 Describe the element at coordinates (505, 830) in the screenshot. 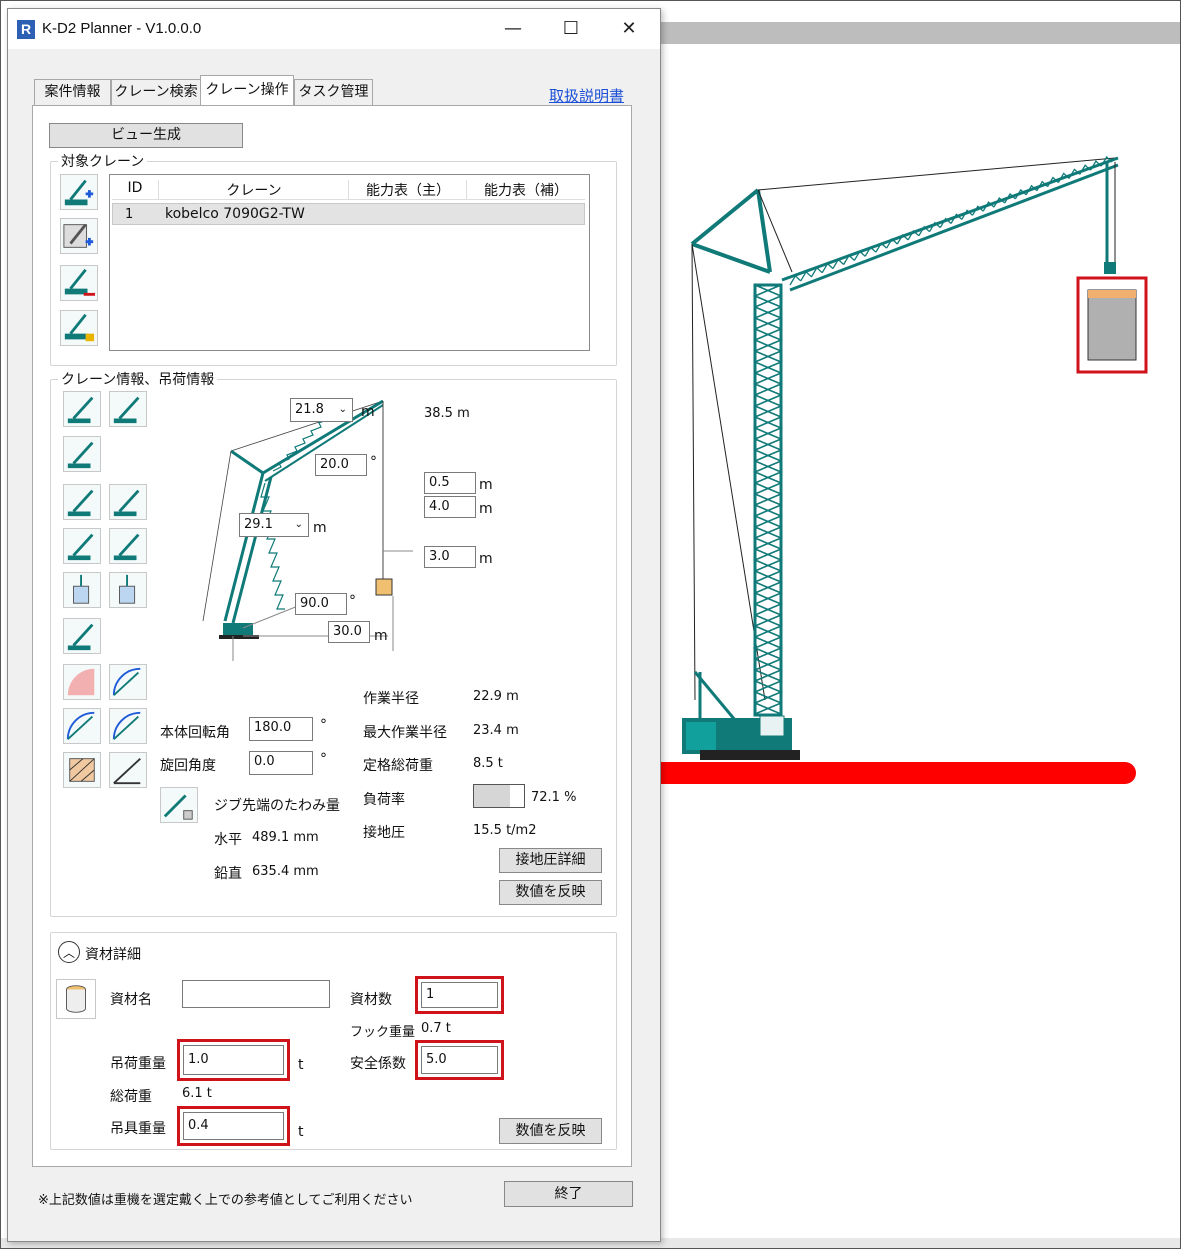

I see `stat-ground-pressure-value: 15.5 t/m2` at that location.